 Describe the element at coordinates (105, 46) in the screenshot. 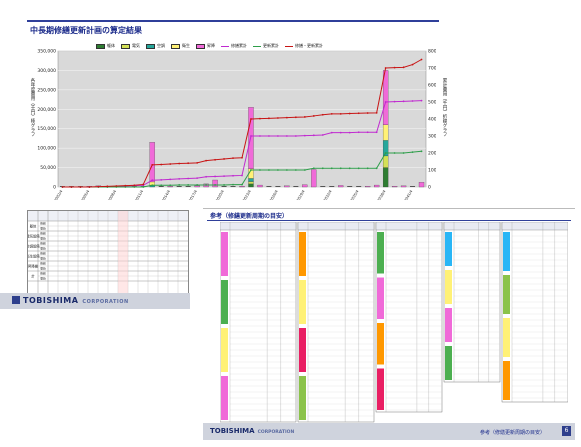

I see `legend-item: 躯体` at that location.